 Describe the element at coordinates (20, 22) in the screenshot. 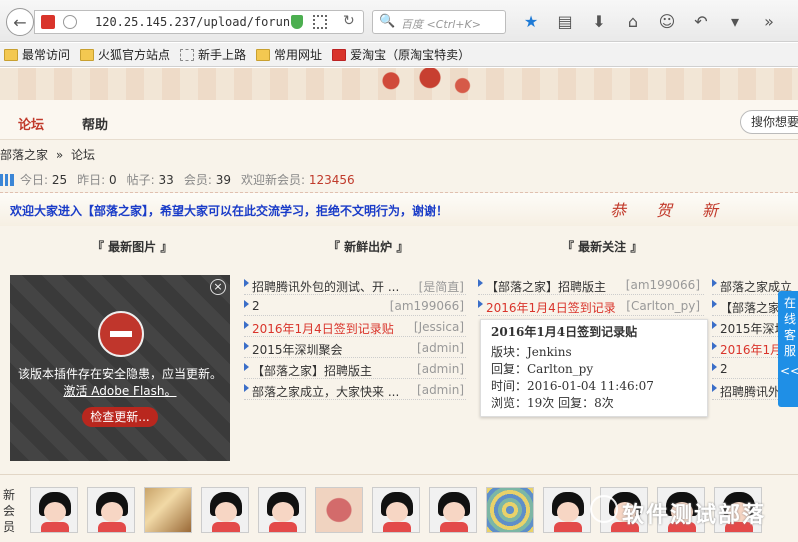

I see `back-arrow-icon: ←` at that location.